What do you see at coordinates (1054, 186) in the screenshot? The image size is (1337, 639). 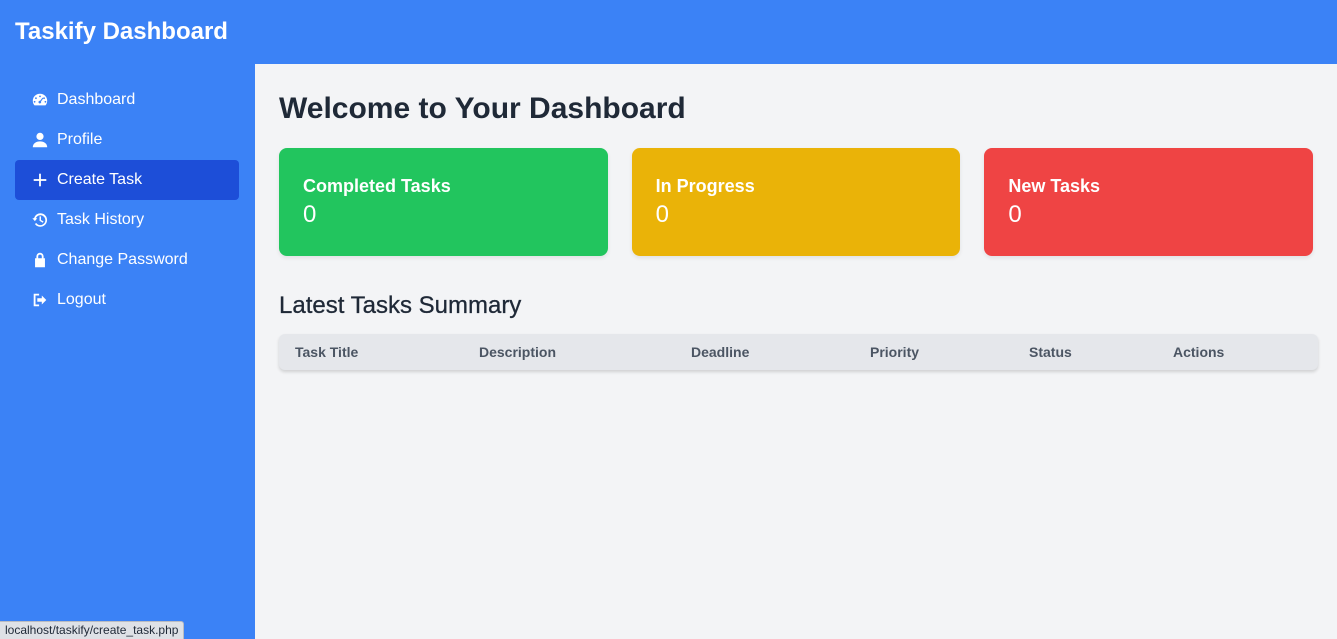 I see `card-label: New Tasks` at bounding box center [1054, 186].